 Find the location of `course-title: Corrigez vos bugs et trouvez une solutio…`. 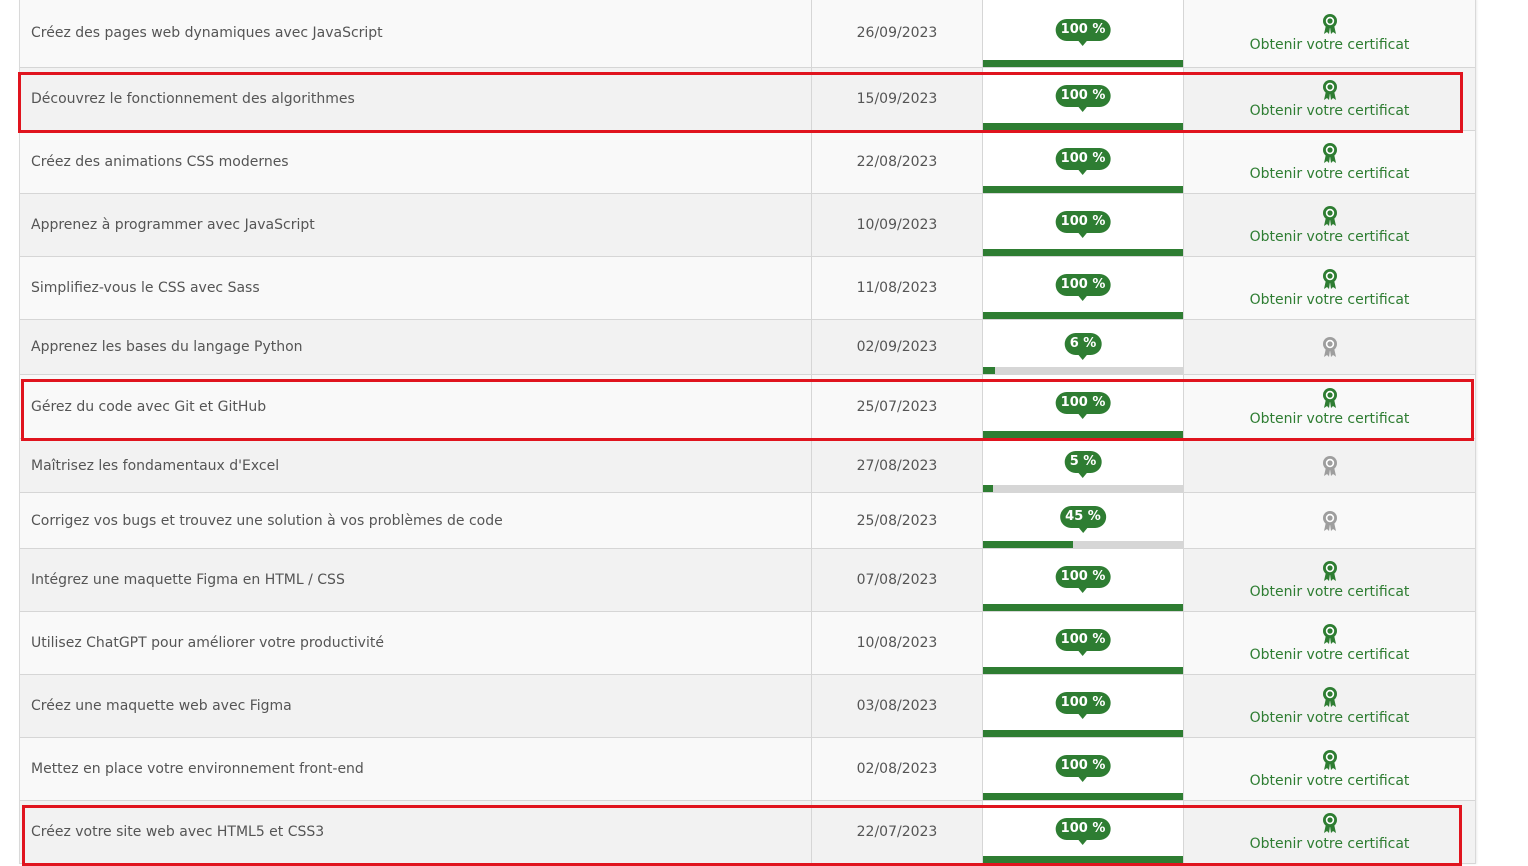

course-title: Corrigez vos bugs et trouvez une solutio… is located at coordinates (416, 520).